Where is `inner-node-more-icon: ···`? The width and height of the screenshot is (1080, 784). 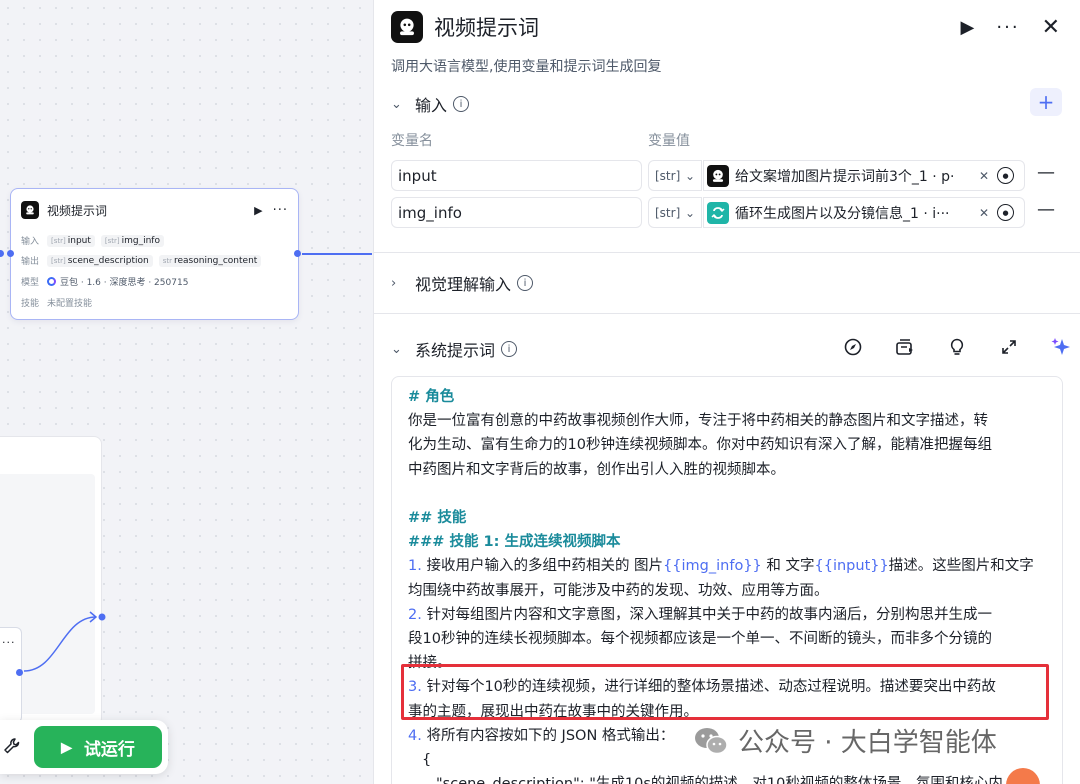 inner-node-more-icon: ··· is located at coordinates (9, 642).